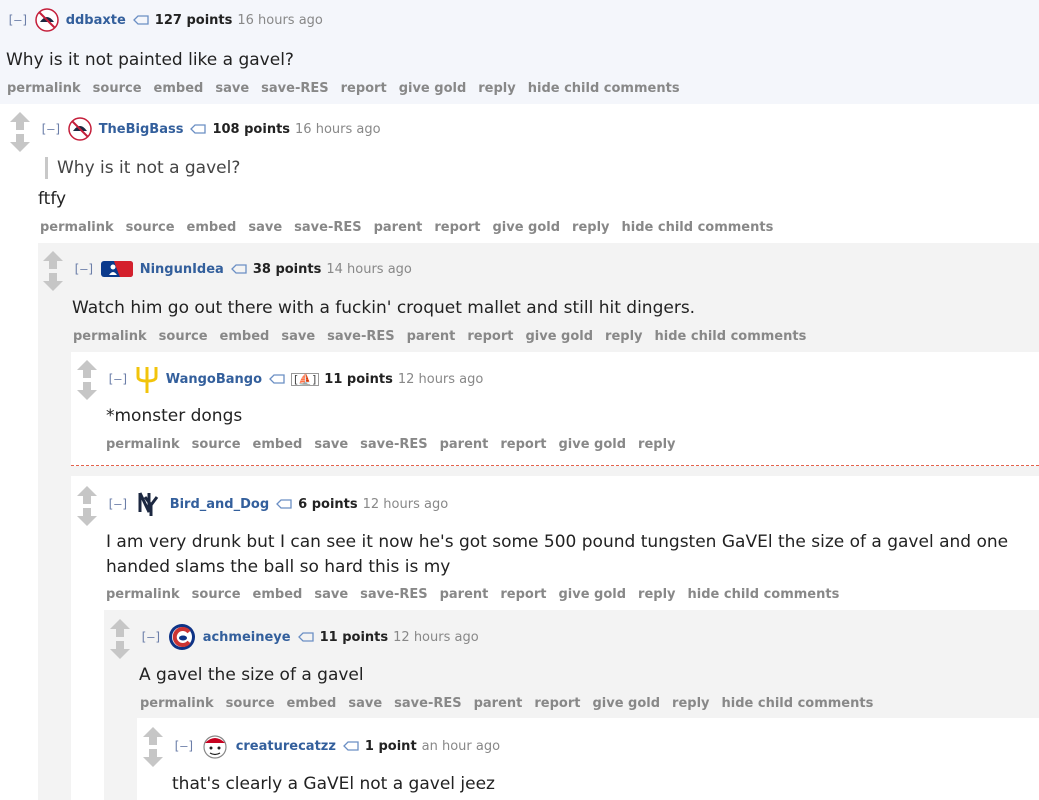 The image size is (1039, 800). Describe the element at coordinates (219, 504) in the screenshot. I see `username: Bird_and_Dog` at that location.